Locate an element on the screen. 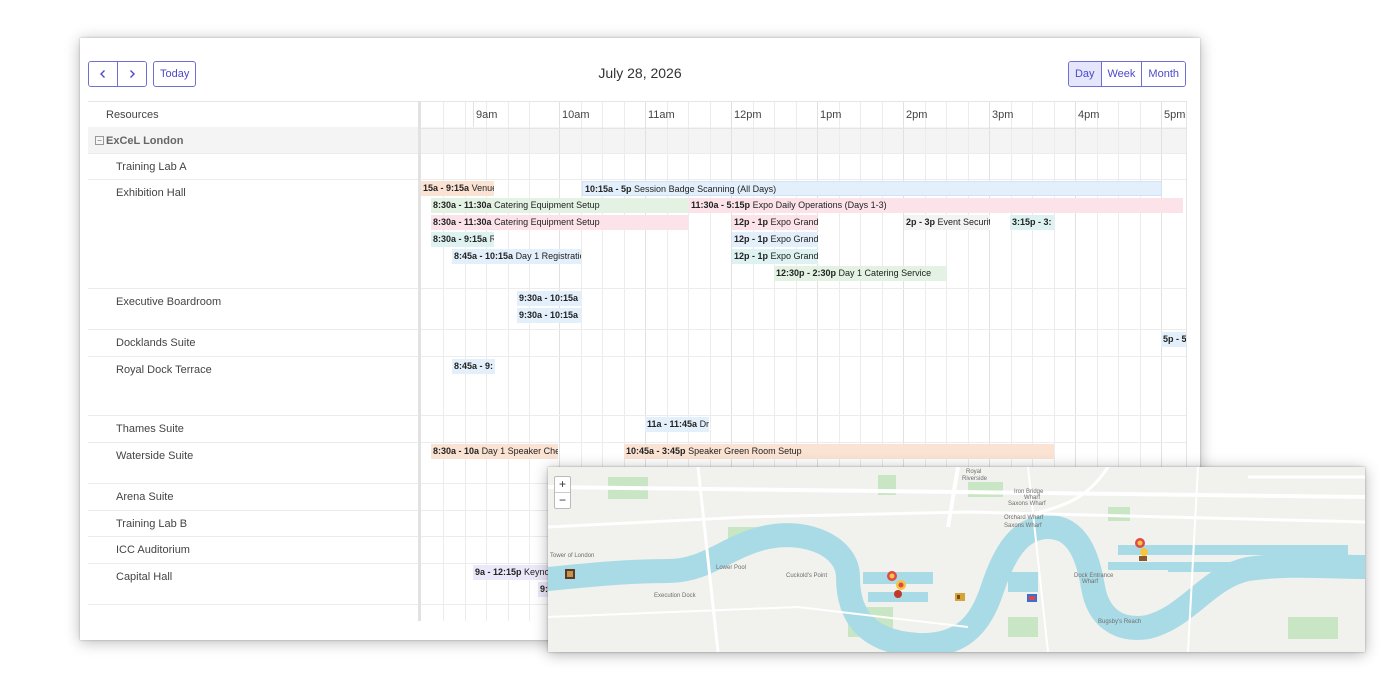 This screenshot has height=684, width=1400. view-week-button: Week is located at coordinates (1121, 74).